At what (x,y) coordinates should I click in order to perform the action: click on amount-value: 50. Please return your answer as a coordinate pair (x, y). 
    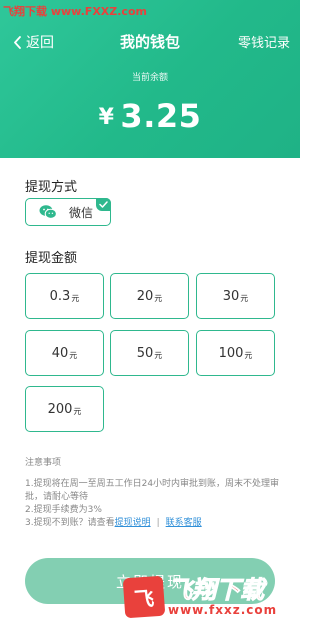
    Looking at the image, I should click on (145, 353).